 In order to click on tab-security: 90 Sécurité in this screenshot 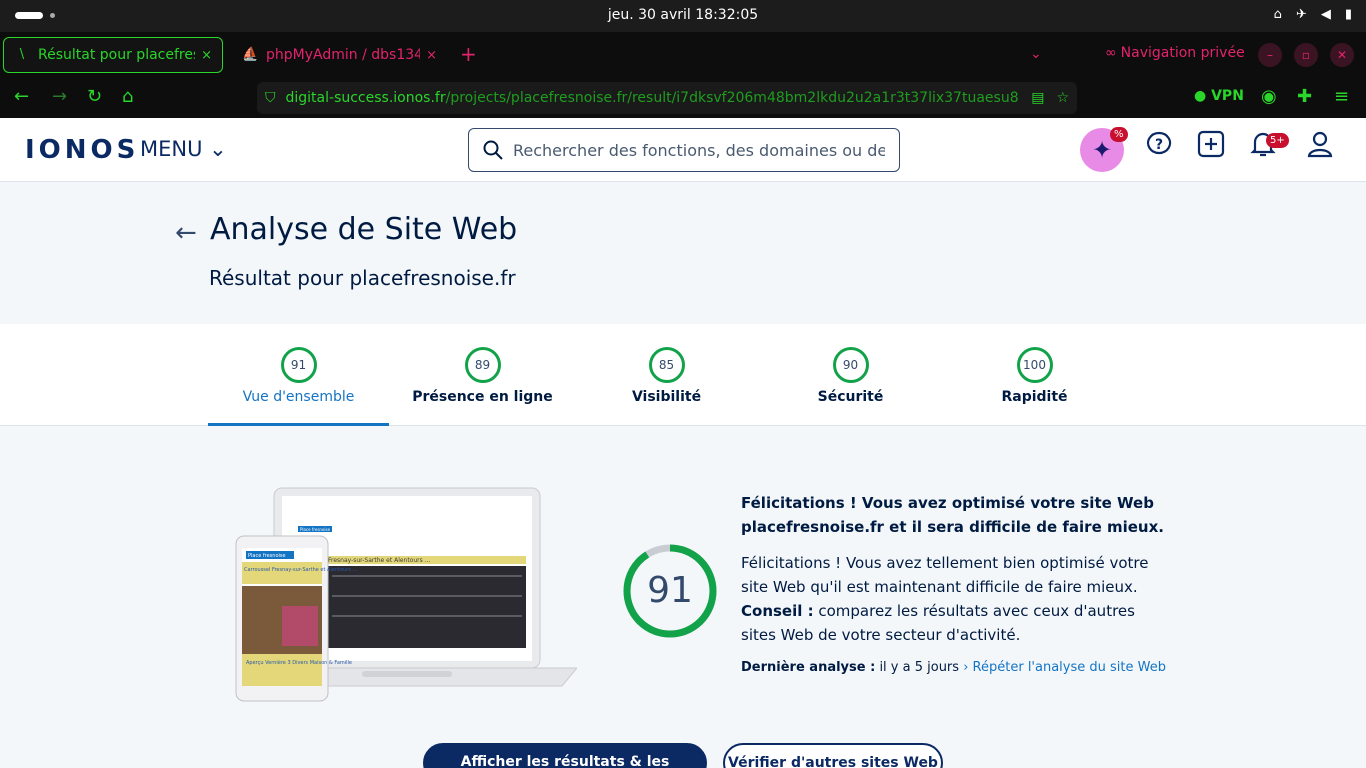, I will do `click(850, 375)`.